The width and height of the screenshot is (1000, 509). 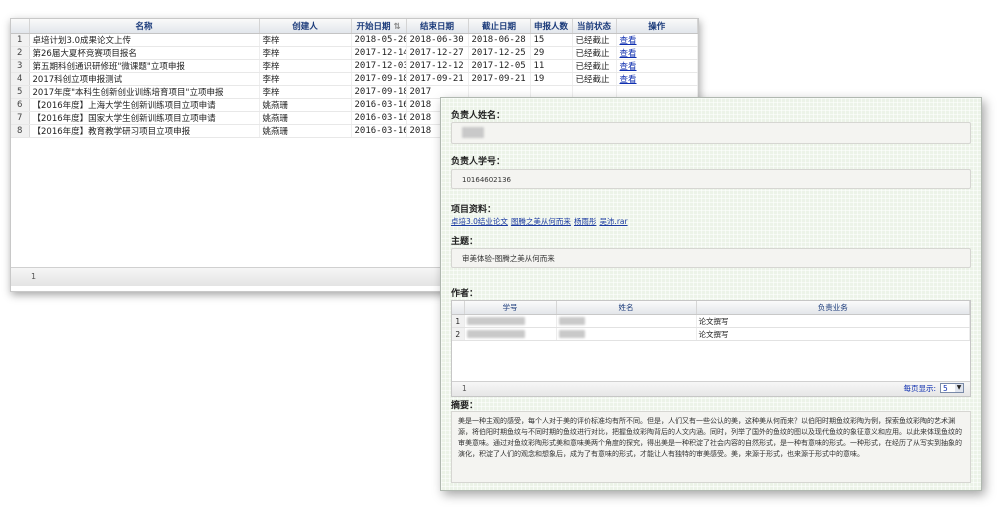 What do you see at coordinates (594, 26) in the screenshot?
I see `column-header-status: 当前状态` at bounding box center [594, 26].